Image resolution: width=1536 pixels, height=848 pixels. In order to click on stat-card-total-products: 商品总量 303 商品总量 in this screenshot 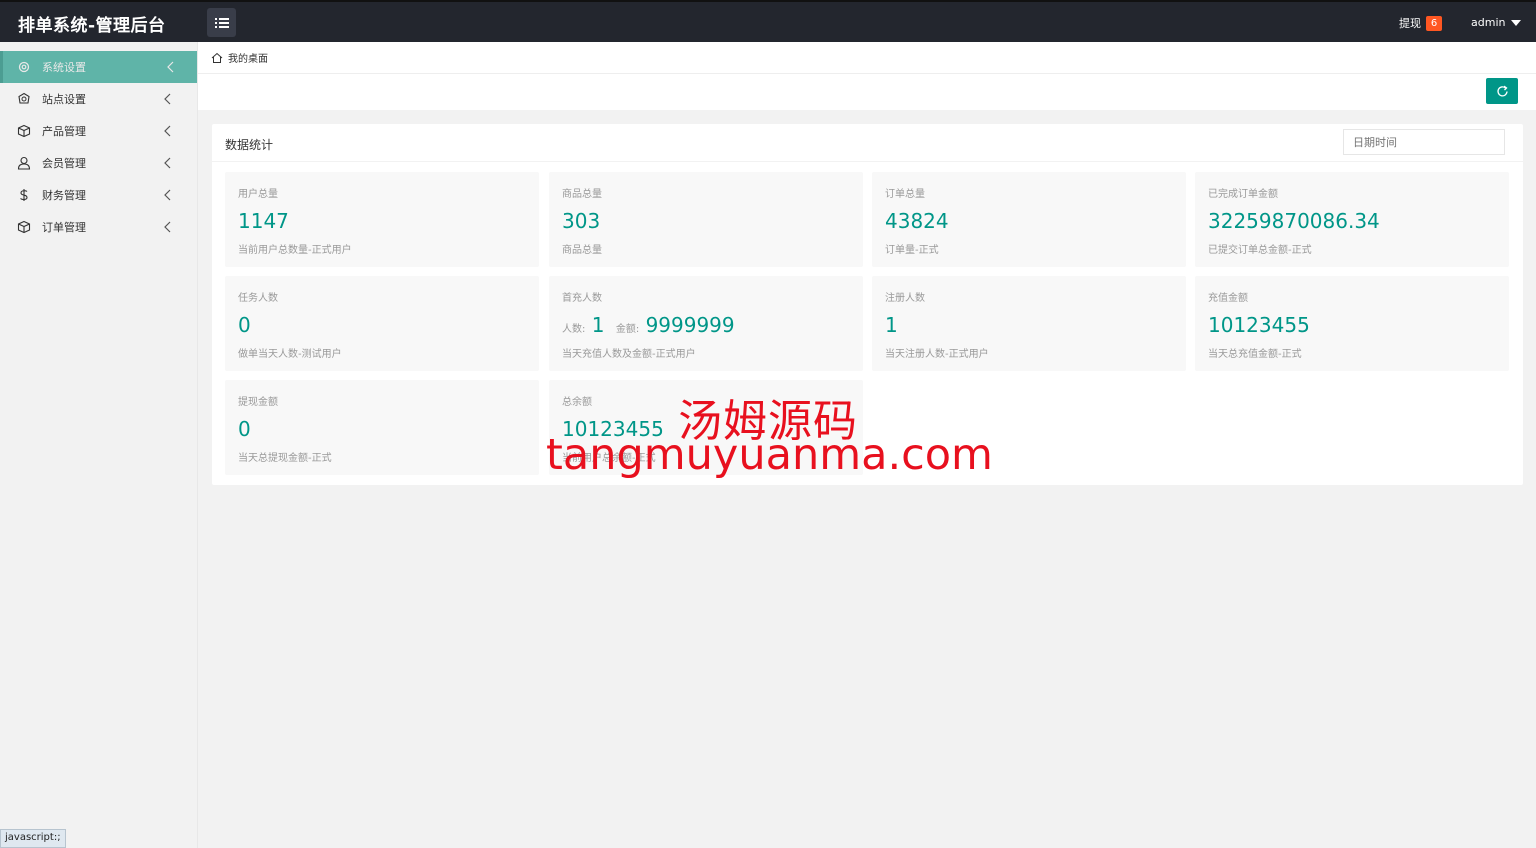, I will do `click(706, 219)`.